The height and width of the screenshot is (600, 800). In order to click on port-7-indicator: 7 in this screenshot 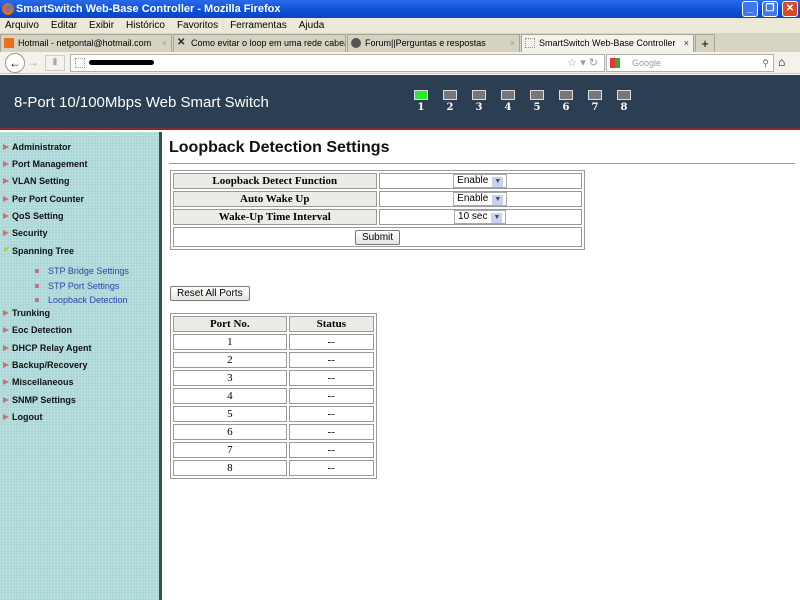, I will do `click(595, 101)`.